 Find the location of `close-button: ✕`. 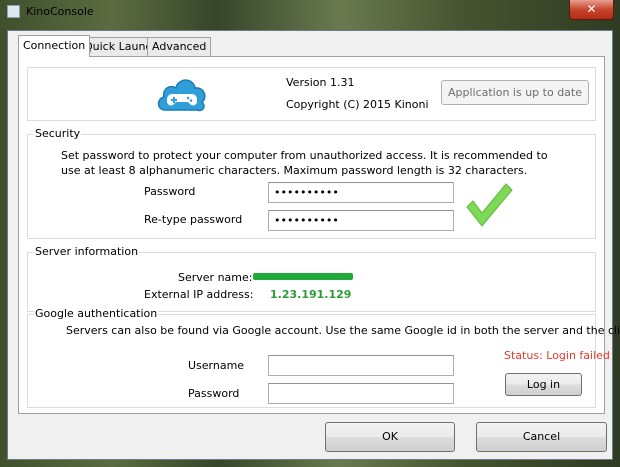

close-button: ✕ is located at coordinates (591, 10).